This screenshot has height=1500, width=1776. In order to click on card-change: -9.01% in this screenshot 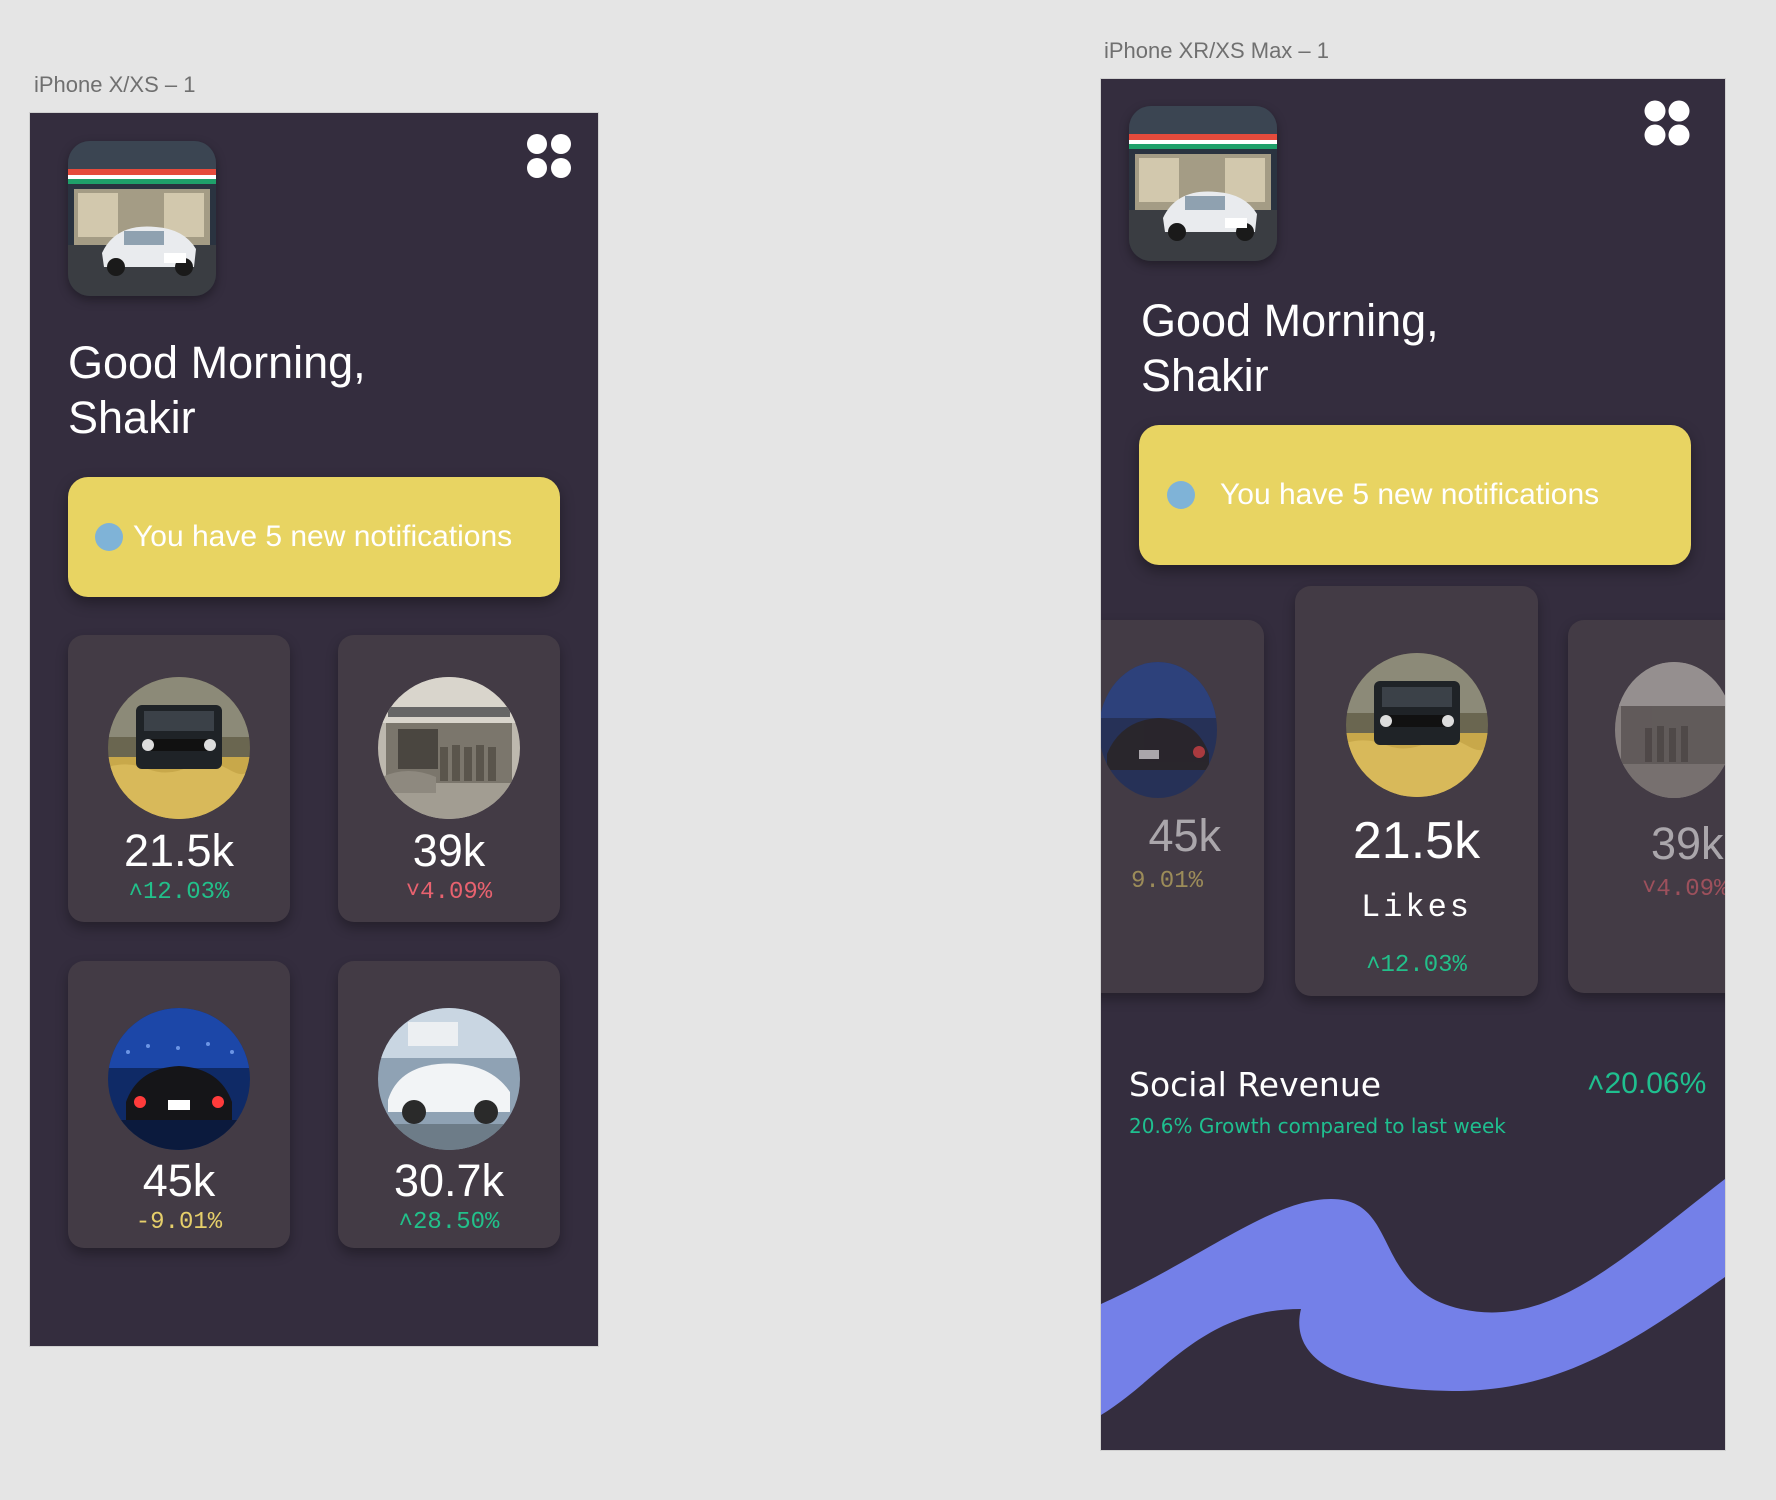, I will do `click(179, 1222)`.